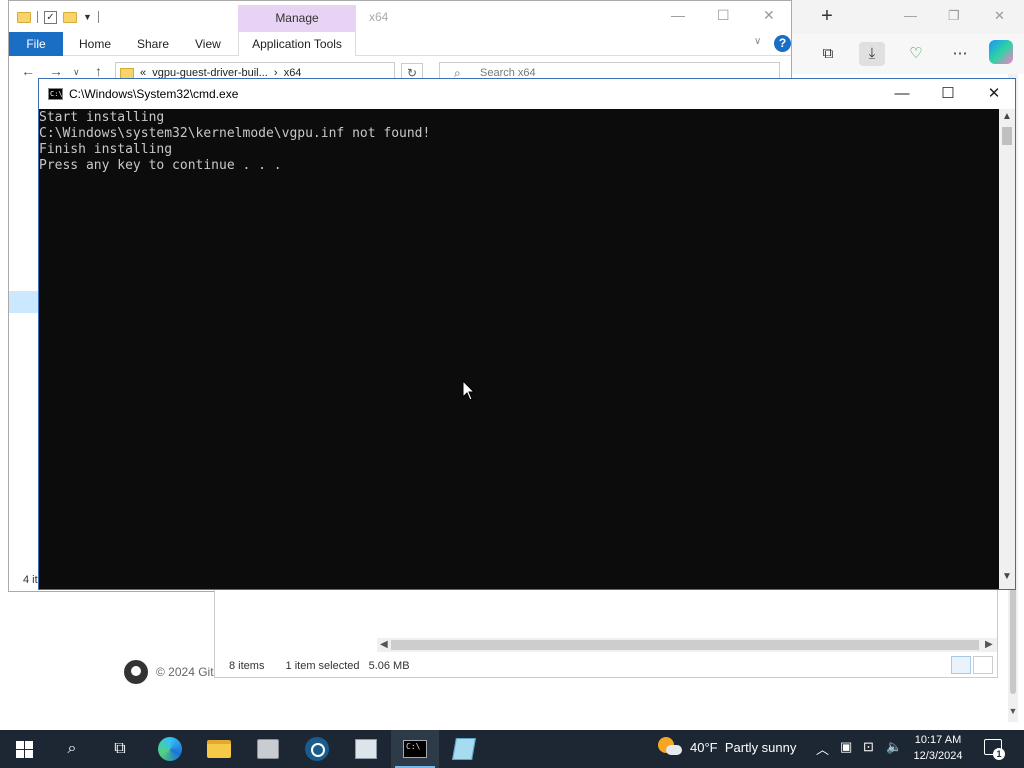 This screenshot has width=1024, height=768. I want to click on tab-share: Share, so click(153, 44).